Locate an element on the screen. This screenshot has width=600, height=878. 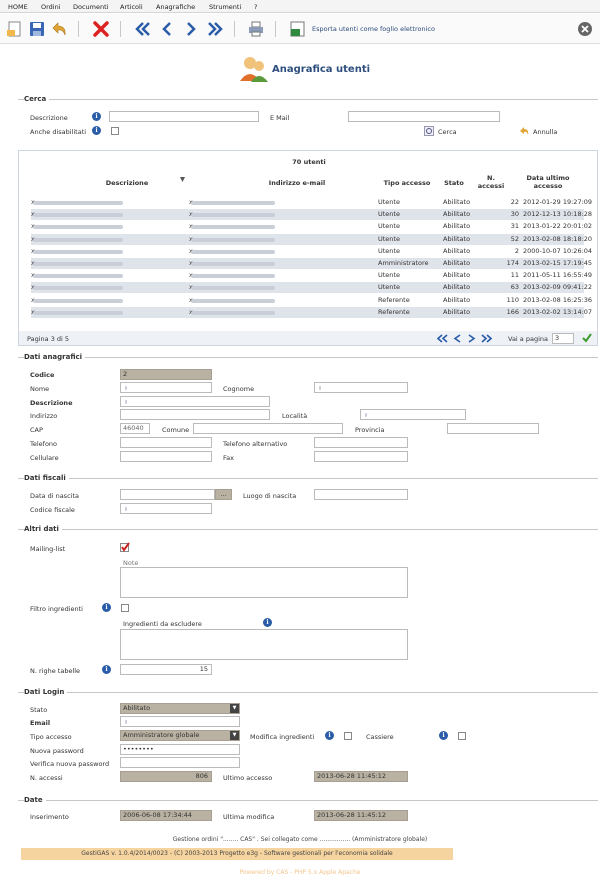
column-header-description: Descrizione is located at coordinates (127, 183).